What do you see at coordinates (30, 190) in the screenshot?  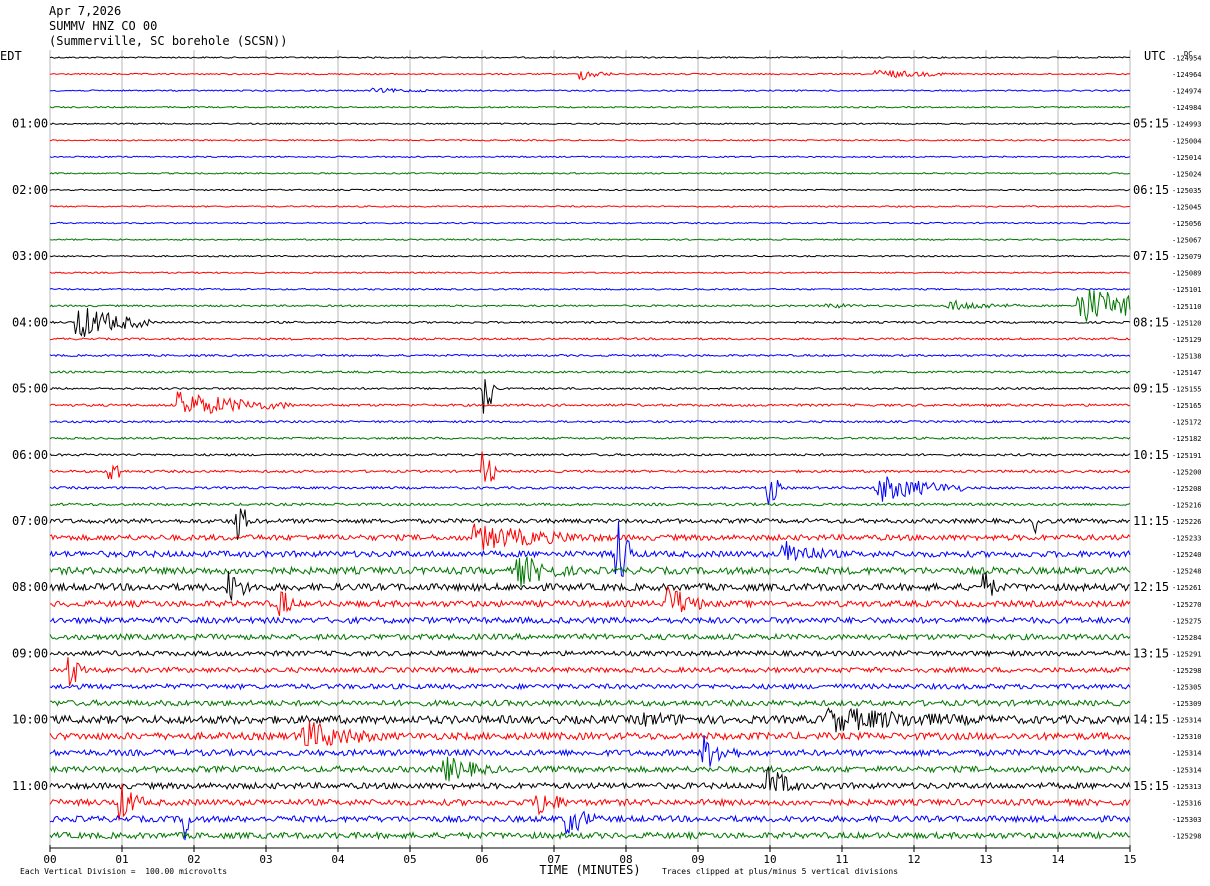 I see `left-hour-label: 02:00` at bounding box center [30, 190].